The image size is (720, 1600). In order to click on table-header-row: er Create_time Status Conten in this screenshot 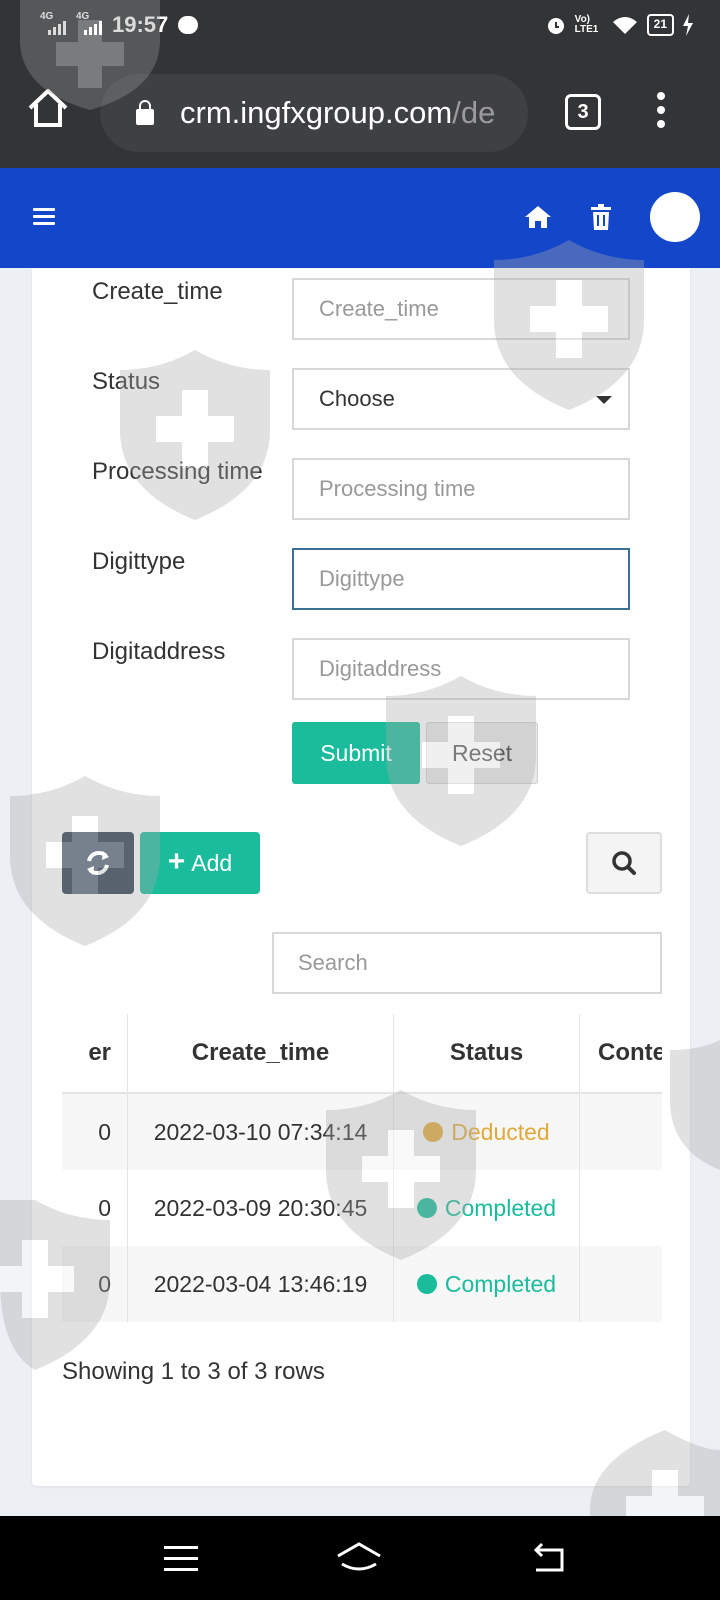, I will do `click(362, 1054)`.